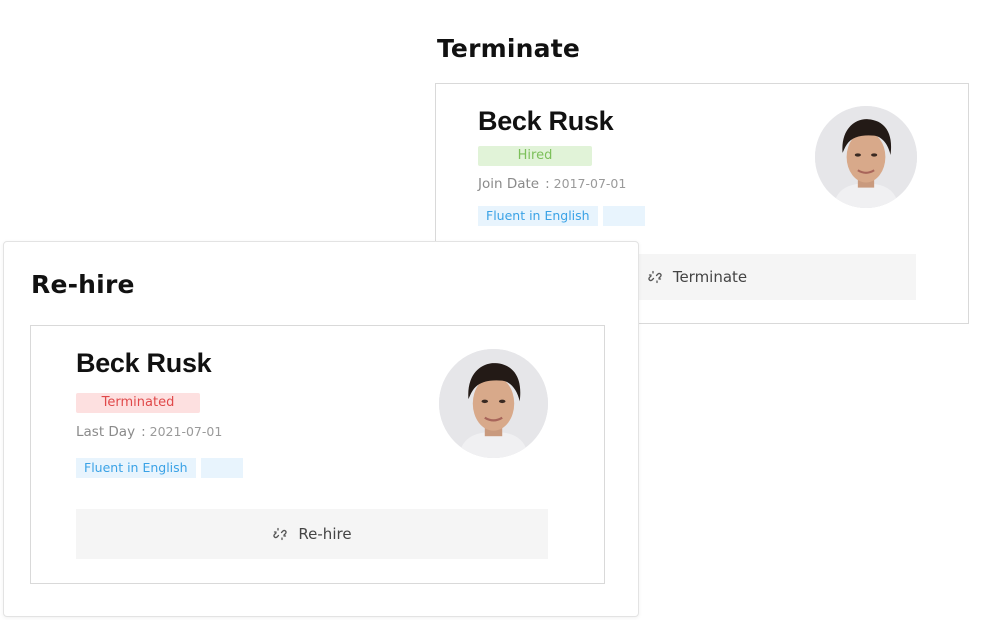 The width and height of the screenshot is (1002, 620). What do you see at coordinates (83, 284) in the screenshot?
I see `rehire-panel-title: Re-hire` at bounding box center [83, 284].